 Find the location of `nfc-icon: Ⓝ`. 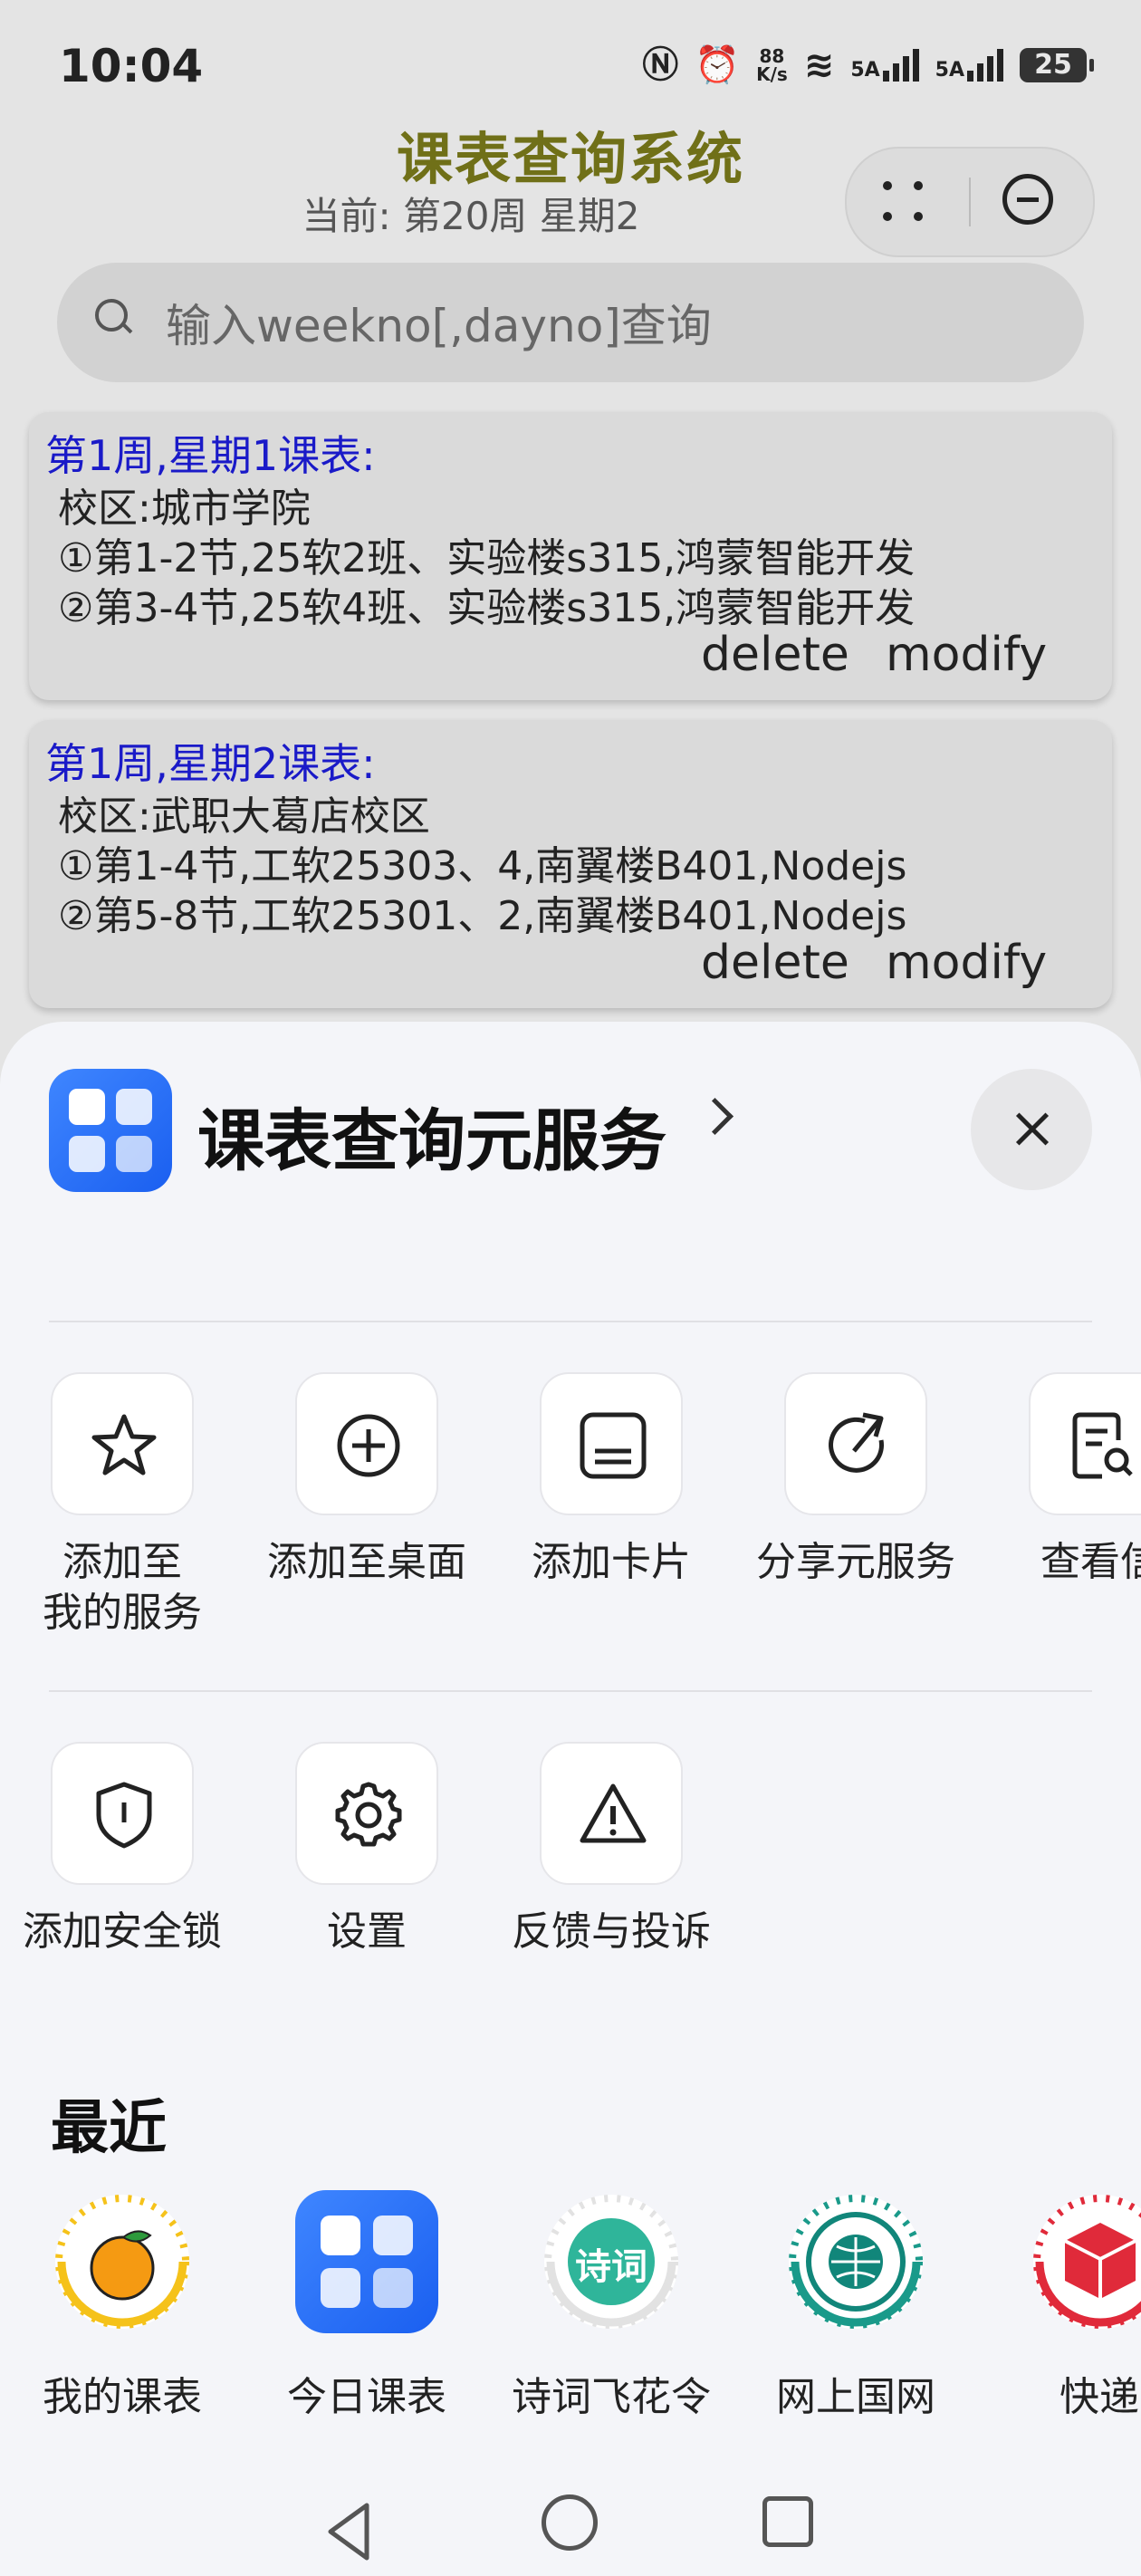

nfc-icon: Ⓝ is located at coordinates (660, 65).